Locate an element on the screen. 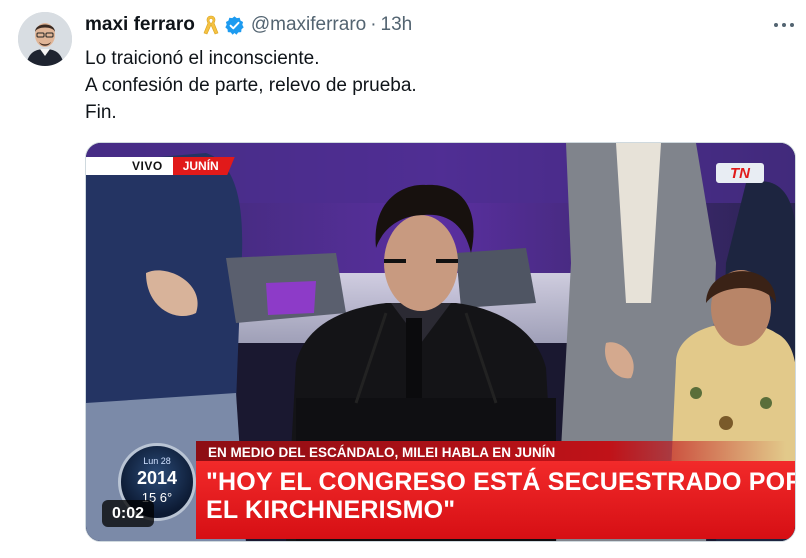 The image size is (806, 558). clock-day: Lun 28 is located at coordinates (157, 461).